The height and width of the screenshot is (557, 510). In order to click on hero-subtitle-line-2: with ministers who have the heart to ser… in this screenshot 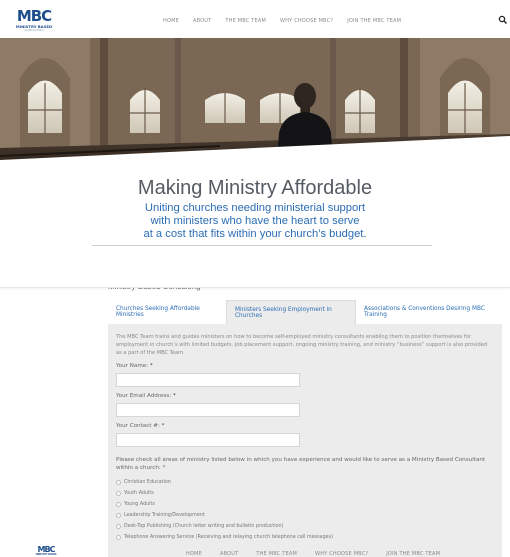, I will do `click(255, 221)`.